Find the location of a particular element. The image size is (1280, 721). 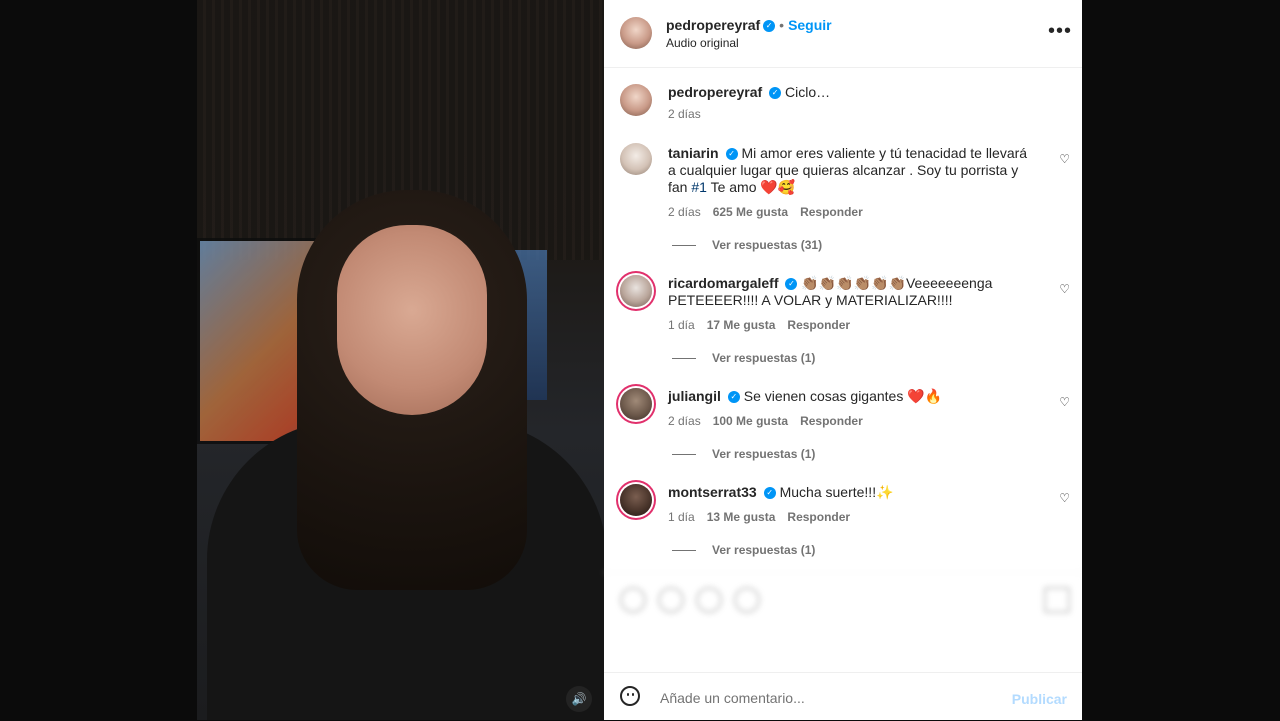

comment-likes: 625 Me gusta is located at coordinates (750, 212).